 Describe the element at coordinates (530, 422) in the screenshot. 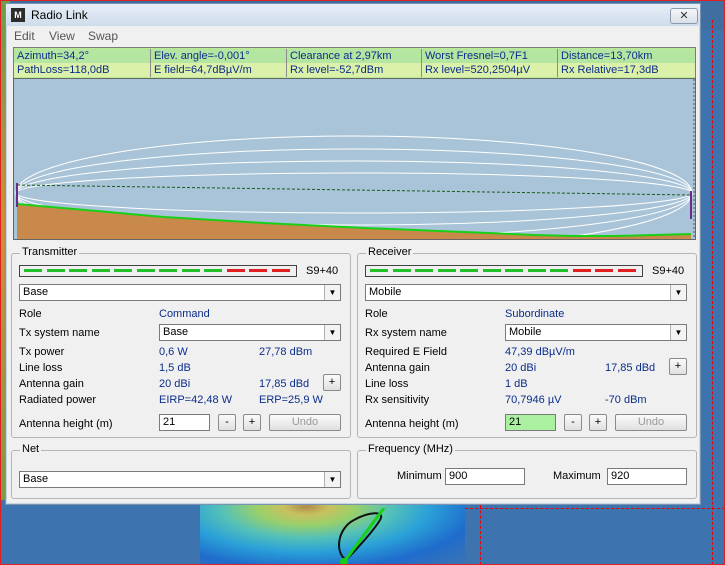

I see `rx-height-input: 21` at that location.